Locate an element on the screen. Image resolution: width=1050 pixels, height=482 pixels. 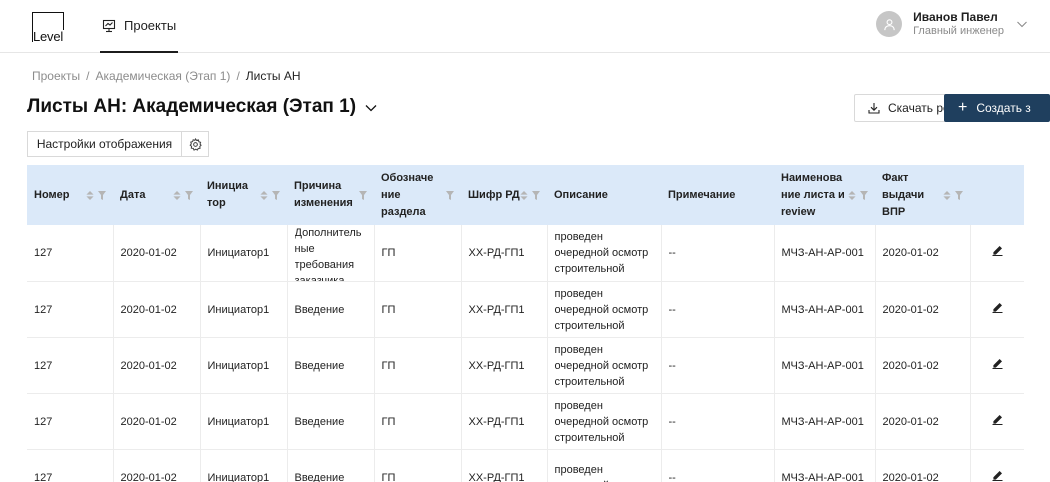
create-button-label: Создать з is located at coordinates (1003, 108).